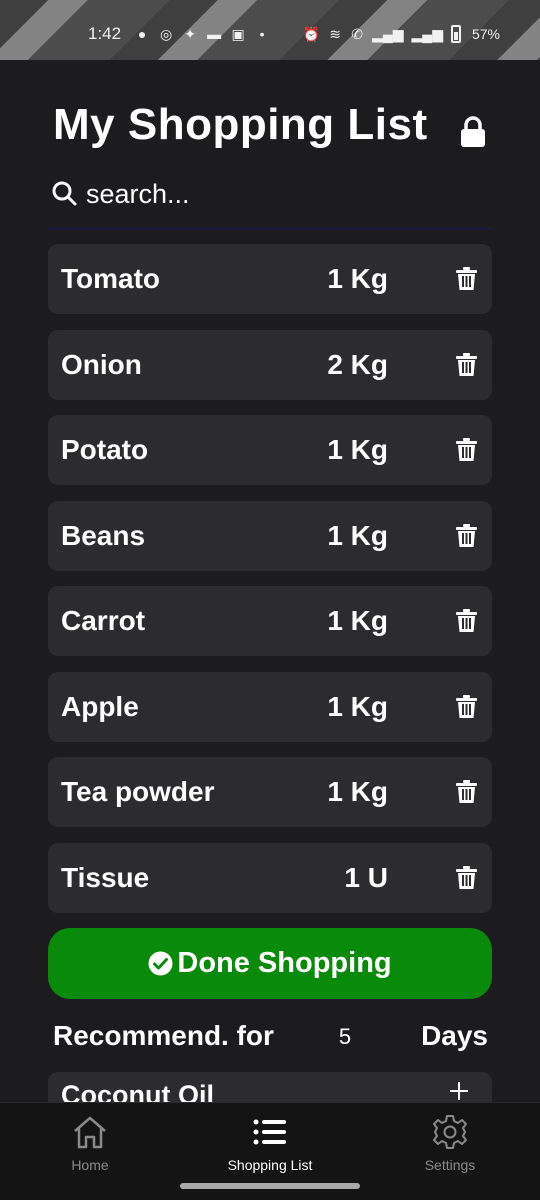 The image size is (540, 1200). What do you see at coordinates (270, 1165) in the screenshot?
I see `nav-shopping-list-label: Shopping List` at bounding box center [270, 1165].